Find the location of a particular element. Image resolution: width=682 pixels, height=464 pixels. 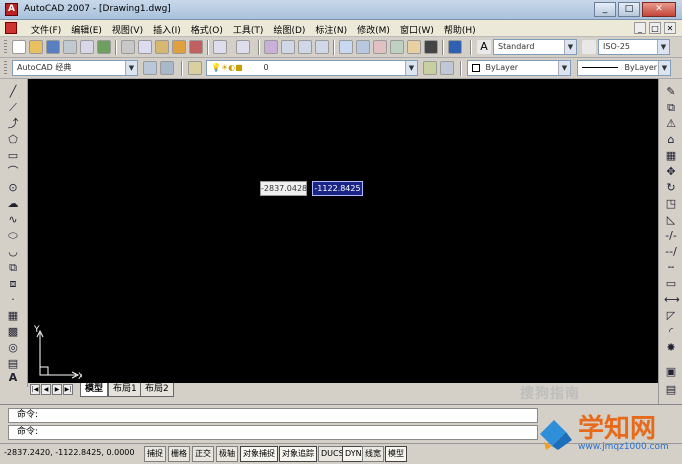

break-icon: ▭ is located at coordinates (671, 283).